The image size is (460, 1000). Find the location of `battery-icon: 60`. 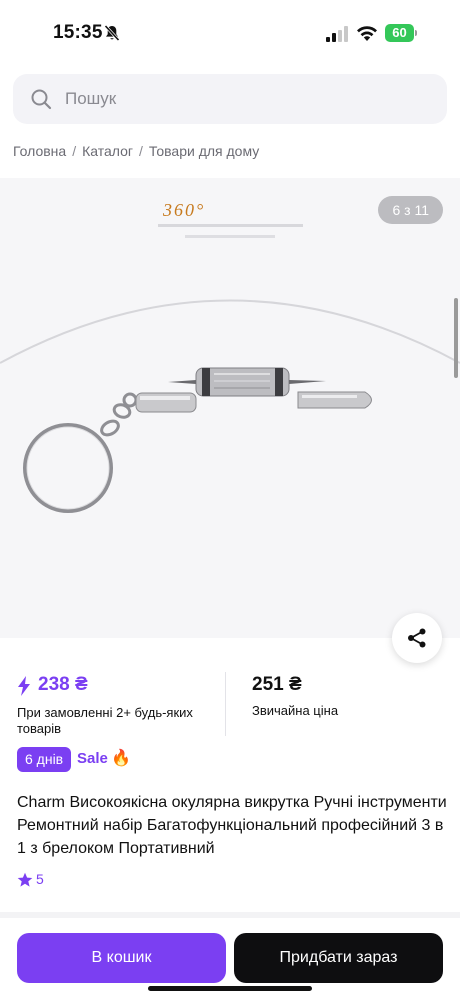

battery-icon: 60 is located at coordinates (401, 33).